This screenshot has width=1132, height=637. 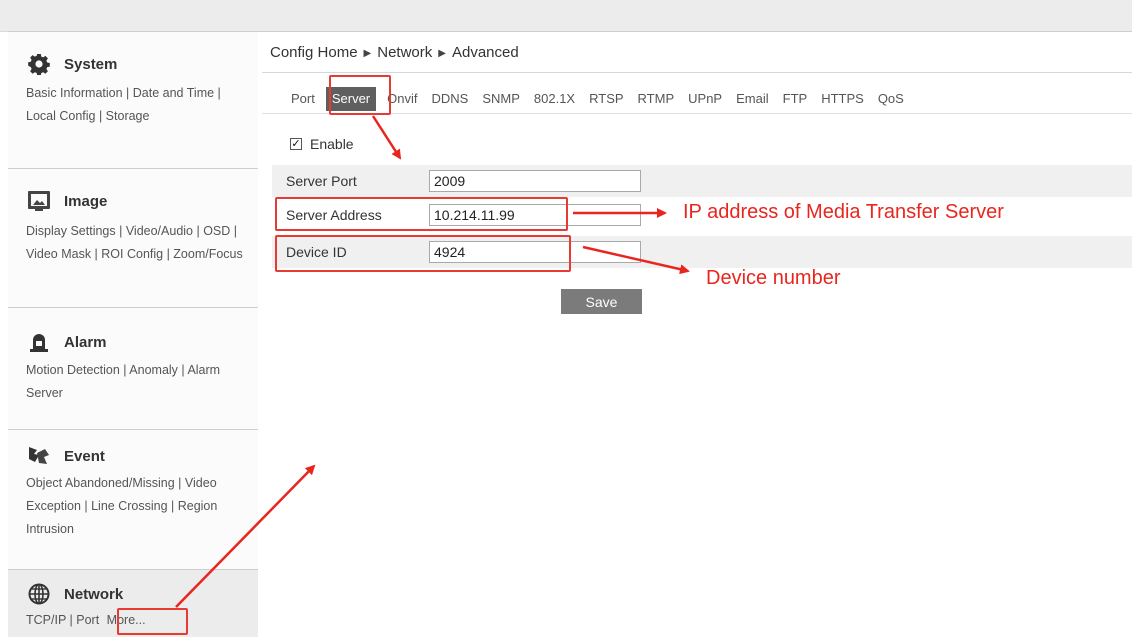 What do you see at coordinates (535, 181) in the screenshot?
I see `server-port-input` at bounding box center [535, 181].